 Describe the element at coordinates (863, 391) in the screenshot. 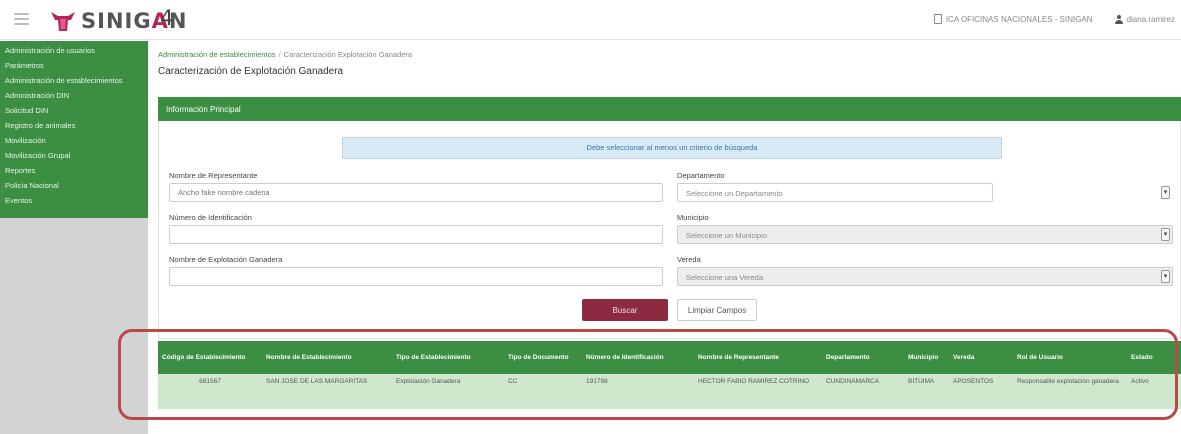

I see `cell-departamento: CUNDINAMARCA` at that location.